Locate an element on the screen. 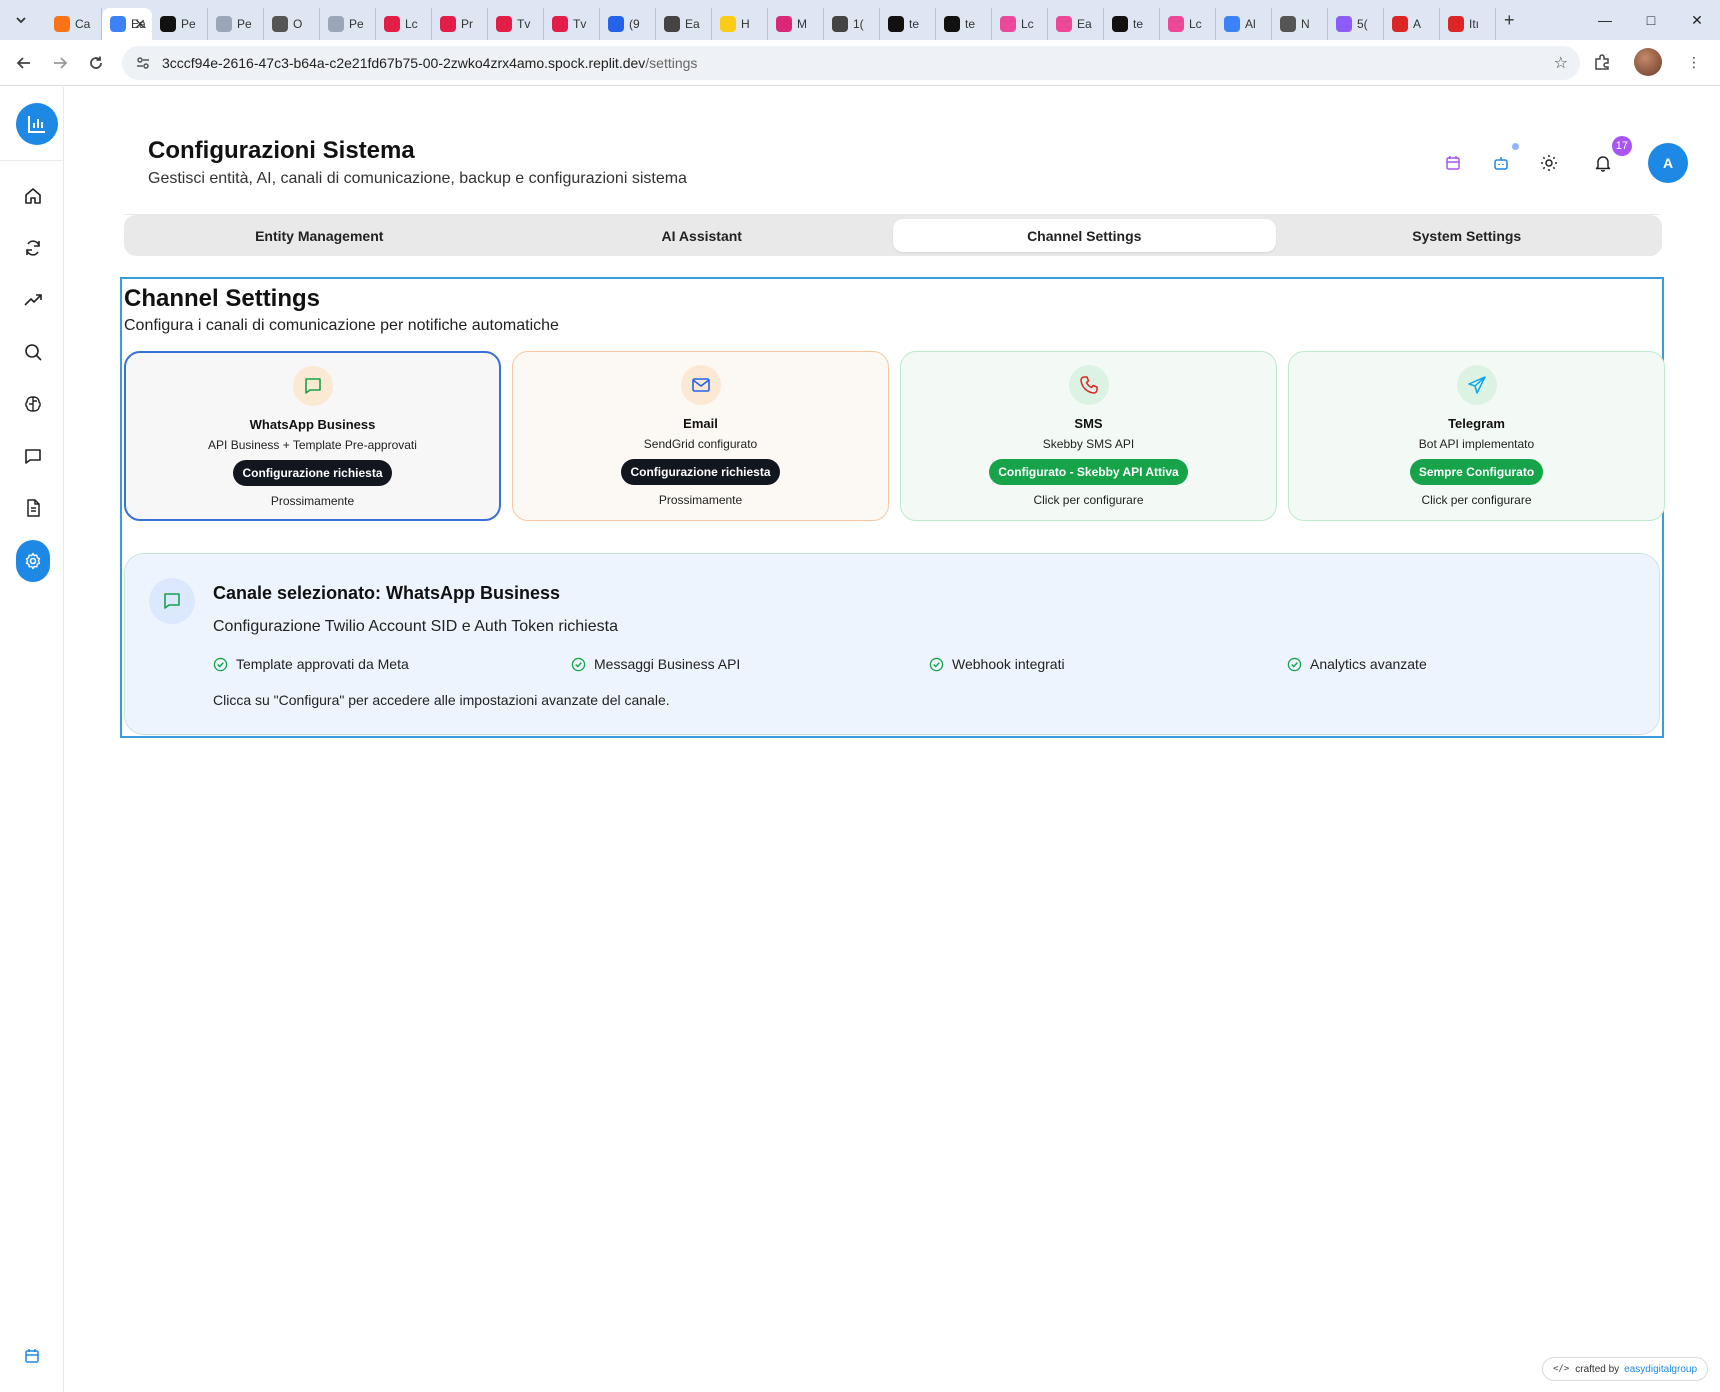 The image size is (1720, 1392). selected-channel-title: Canale selezionato: WhatsApp Business is located at coordinates (387, 593).